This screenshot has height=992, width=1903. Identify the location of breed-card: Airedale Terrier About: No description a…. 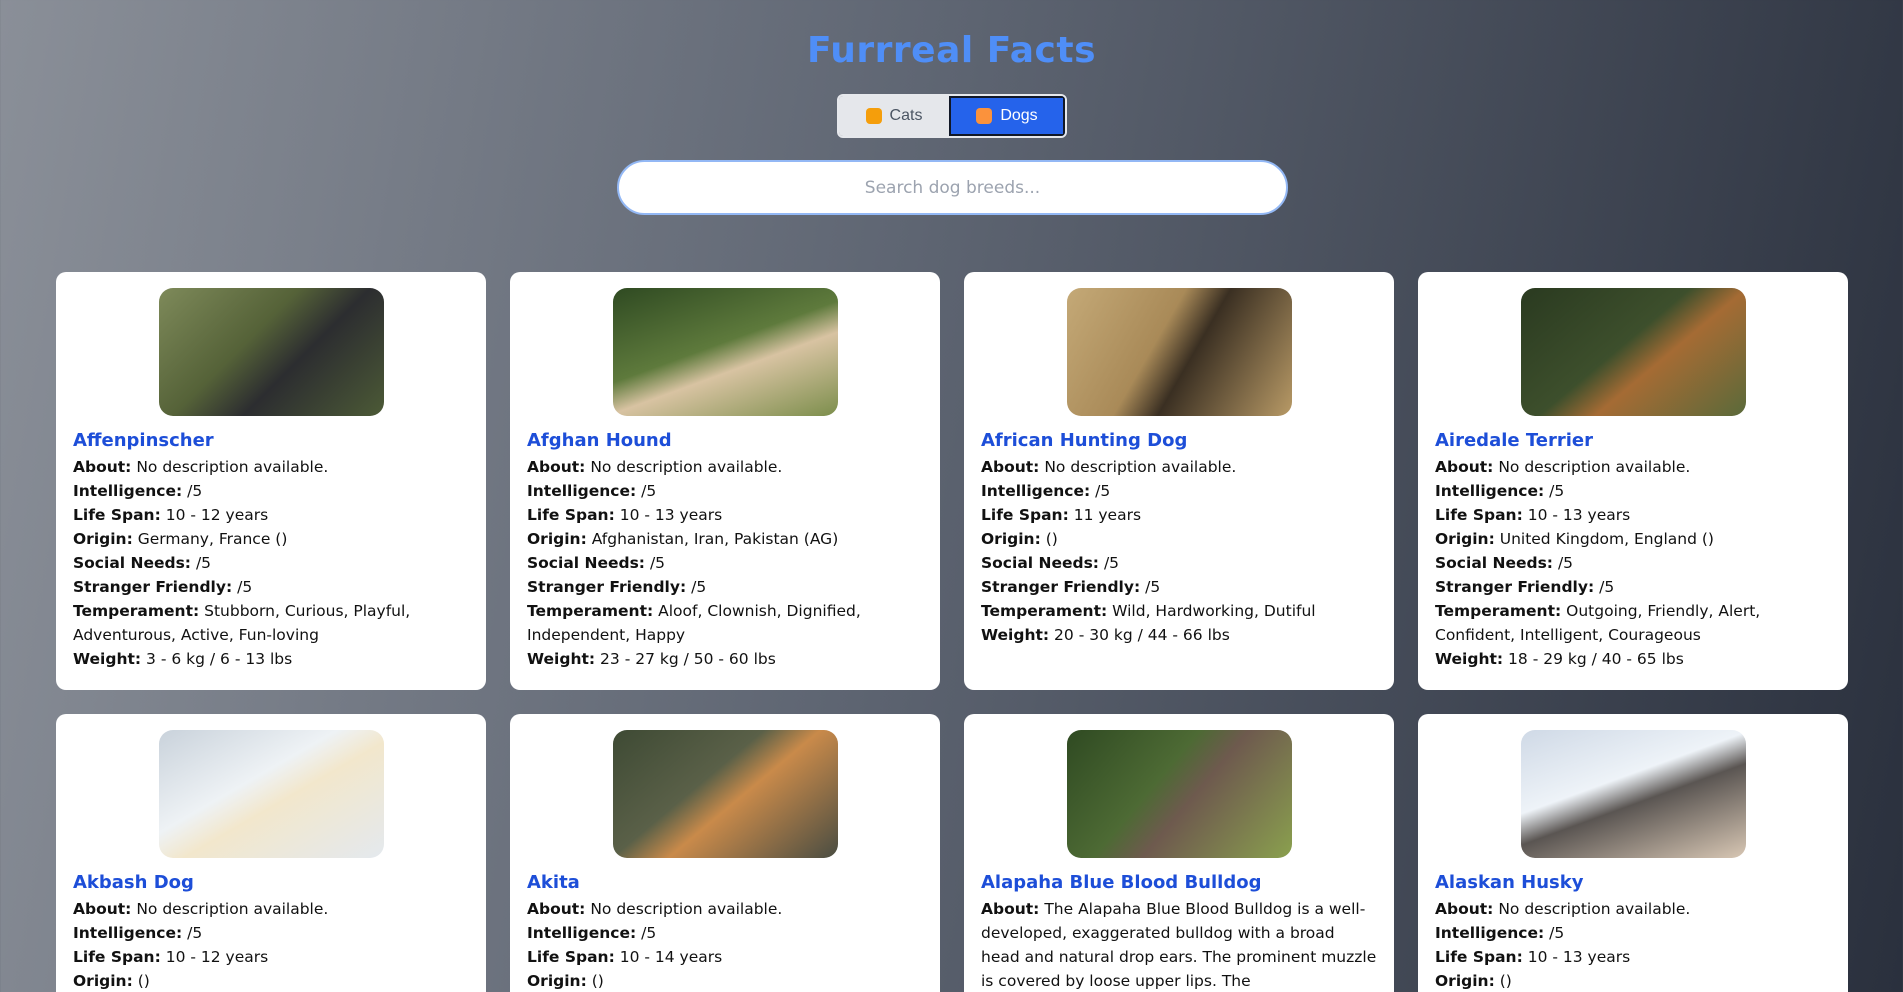
(1633, 481).